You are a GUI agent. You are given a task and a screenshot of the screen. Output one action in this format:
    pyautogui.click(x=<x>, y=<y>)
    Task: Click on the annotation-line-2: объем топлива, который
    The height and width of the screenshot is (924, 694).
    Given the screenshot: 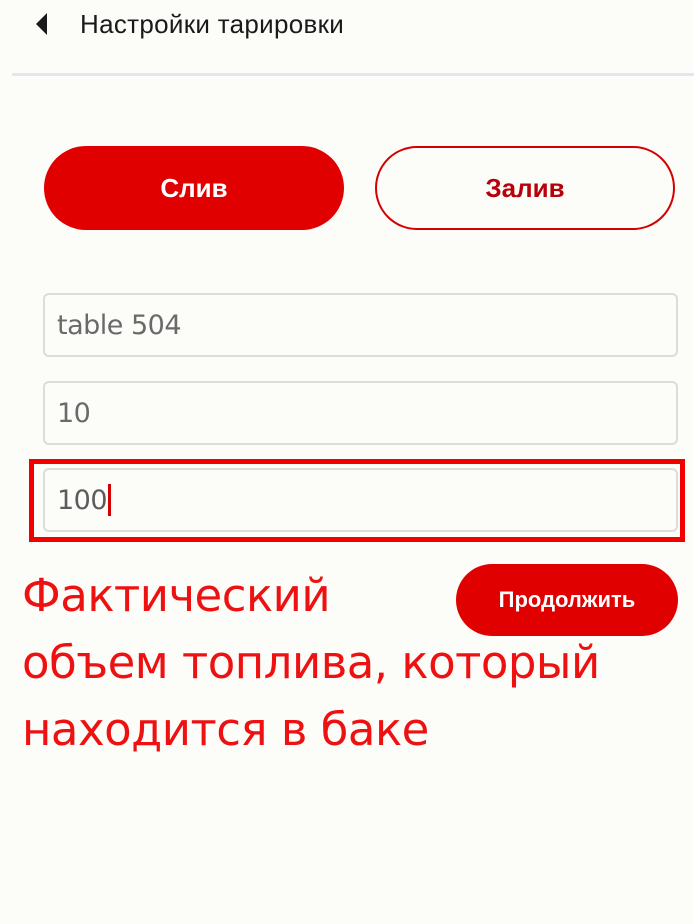 What is the action you would take?
    pyautogui.click(x=311, y=662)
    